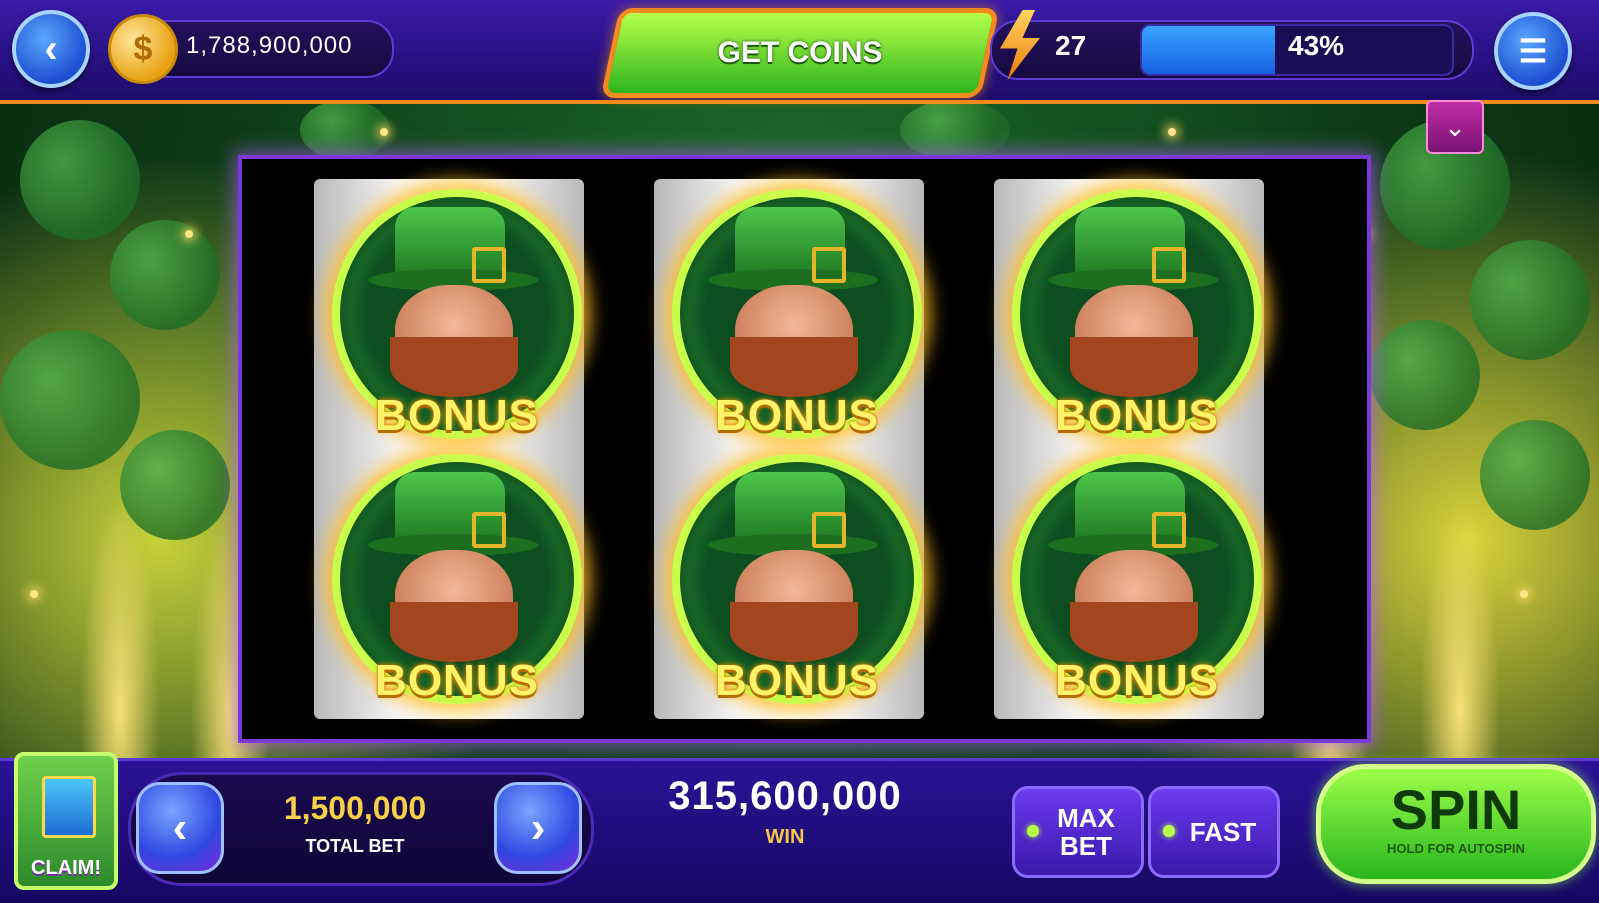 The height and width of the screenshot is (903, 1599). I want to click on max-bet-button: MAX BET, so click(1078, 832).